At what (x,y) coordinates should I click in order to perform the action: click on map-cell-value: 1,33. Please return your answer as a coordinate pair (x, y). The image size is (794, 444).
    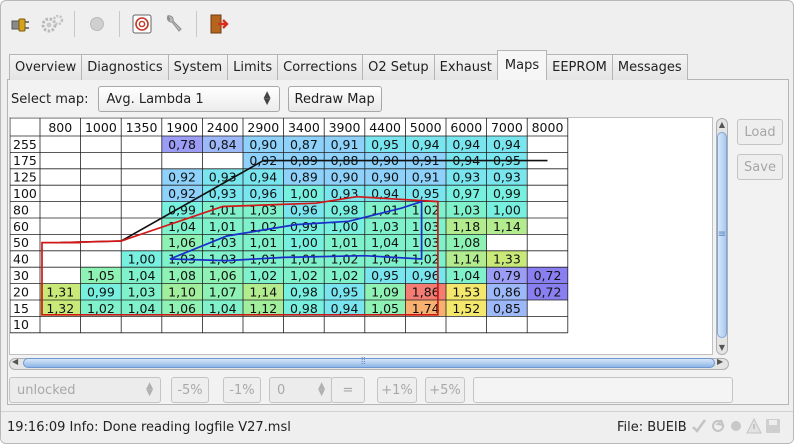
    Looking at the image, I should click on (507, 259).